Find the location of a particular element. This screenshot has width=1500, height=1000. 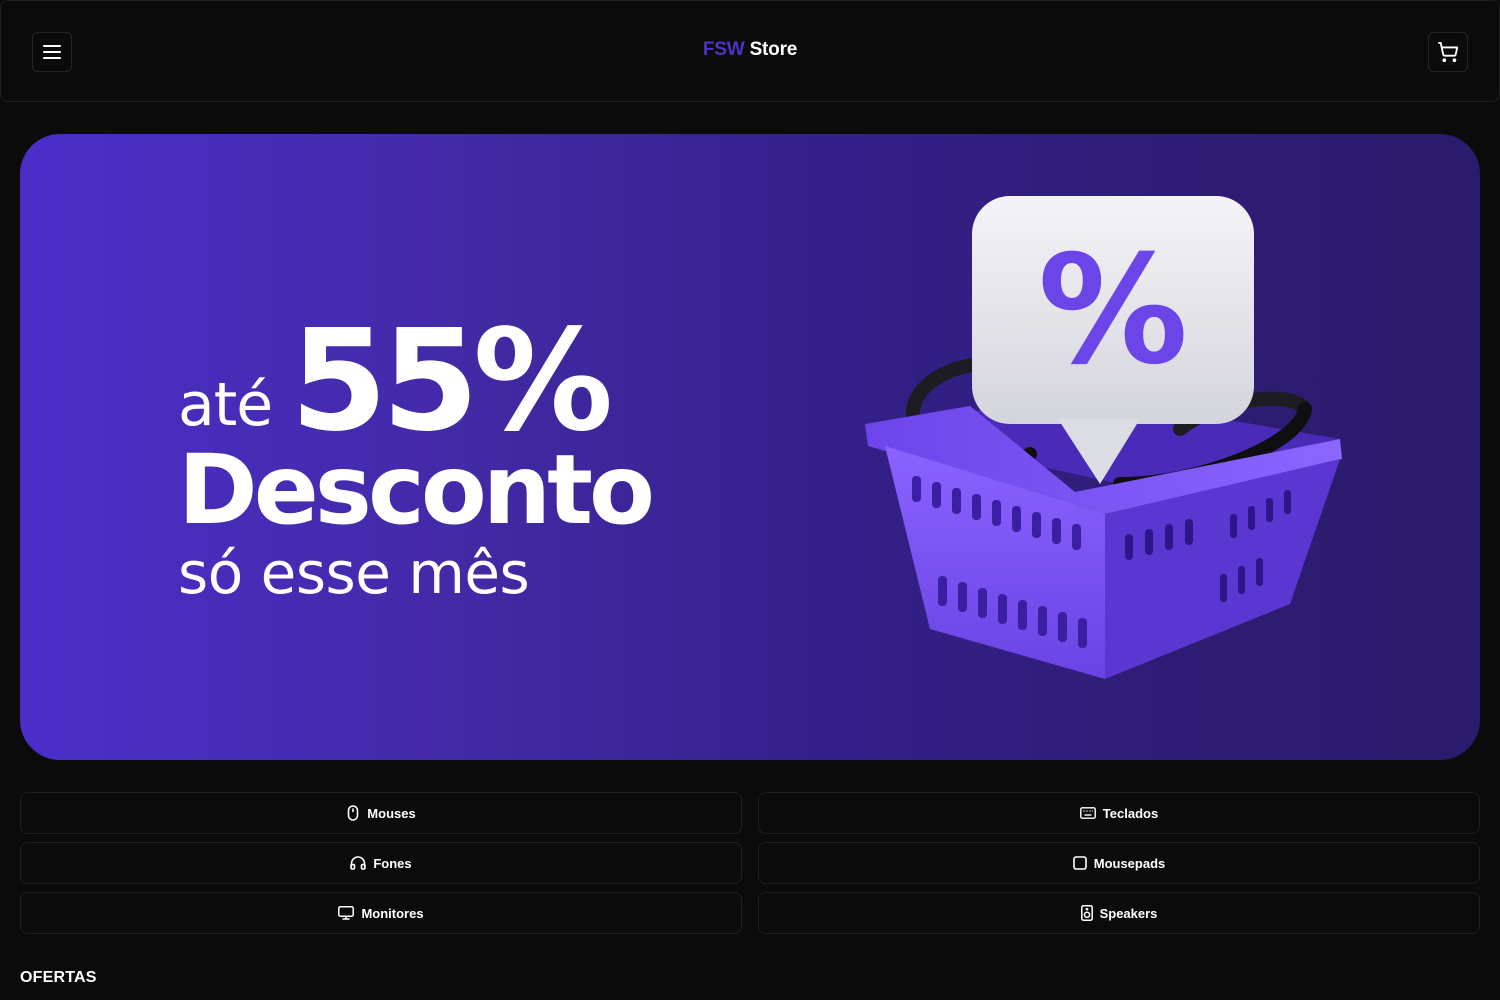

top-header: FSW Store is located at coordinates (750, 51).